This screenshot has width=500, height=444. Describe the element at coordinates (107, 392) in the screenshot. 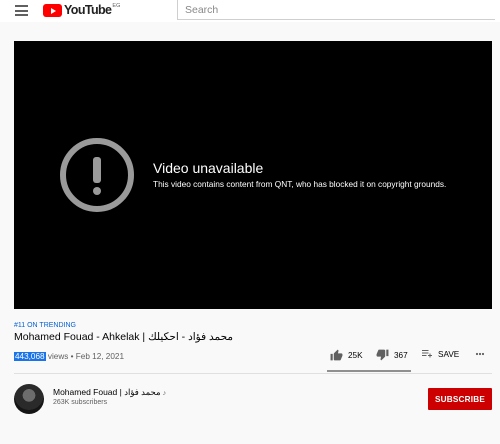

I see `channel-name: Mohamed Fouad | محمد فؤاد` at that location.